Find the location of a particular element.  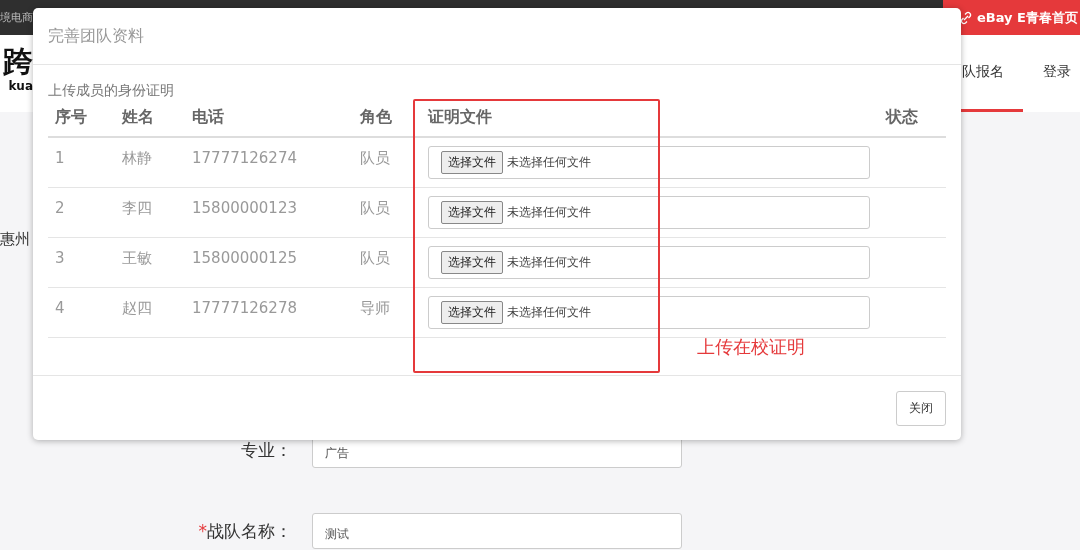

table-cell: 导师 is located at coordinates (387, 313).